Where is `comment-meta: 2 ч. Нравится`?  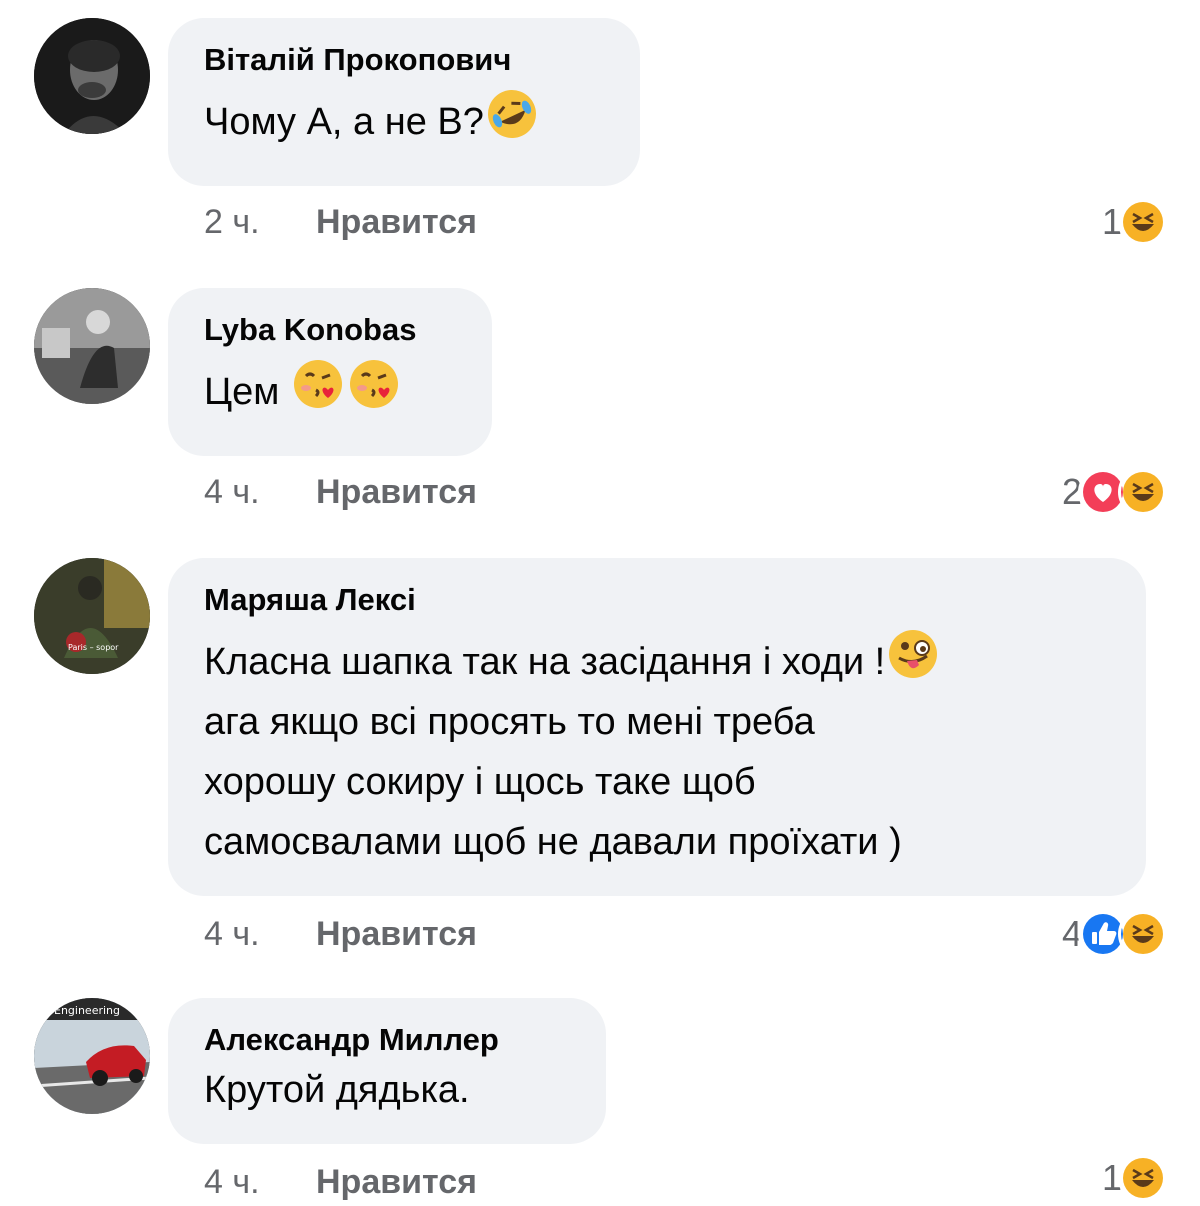 comment-meta: 2 ч. Нравится is located at coordinates (340, 222).